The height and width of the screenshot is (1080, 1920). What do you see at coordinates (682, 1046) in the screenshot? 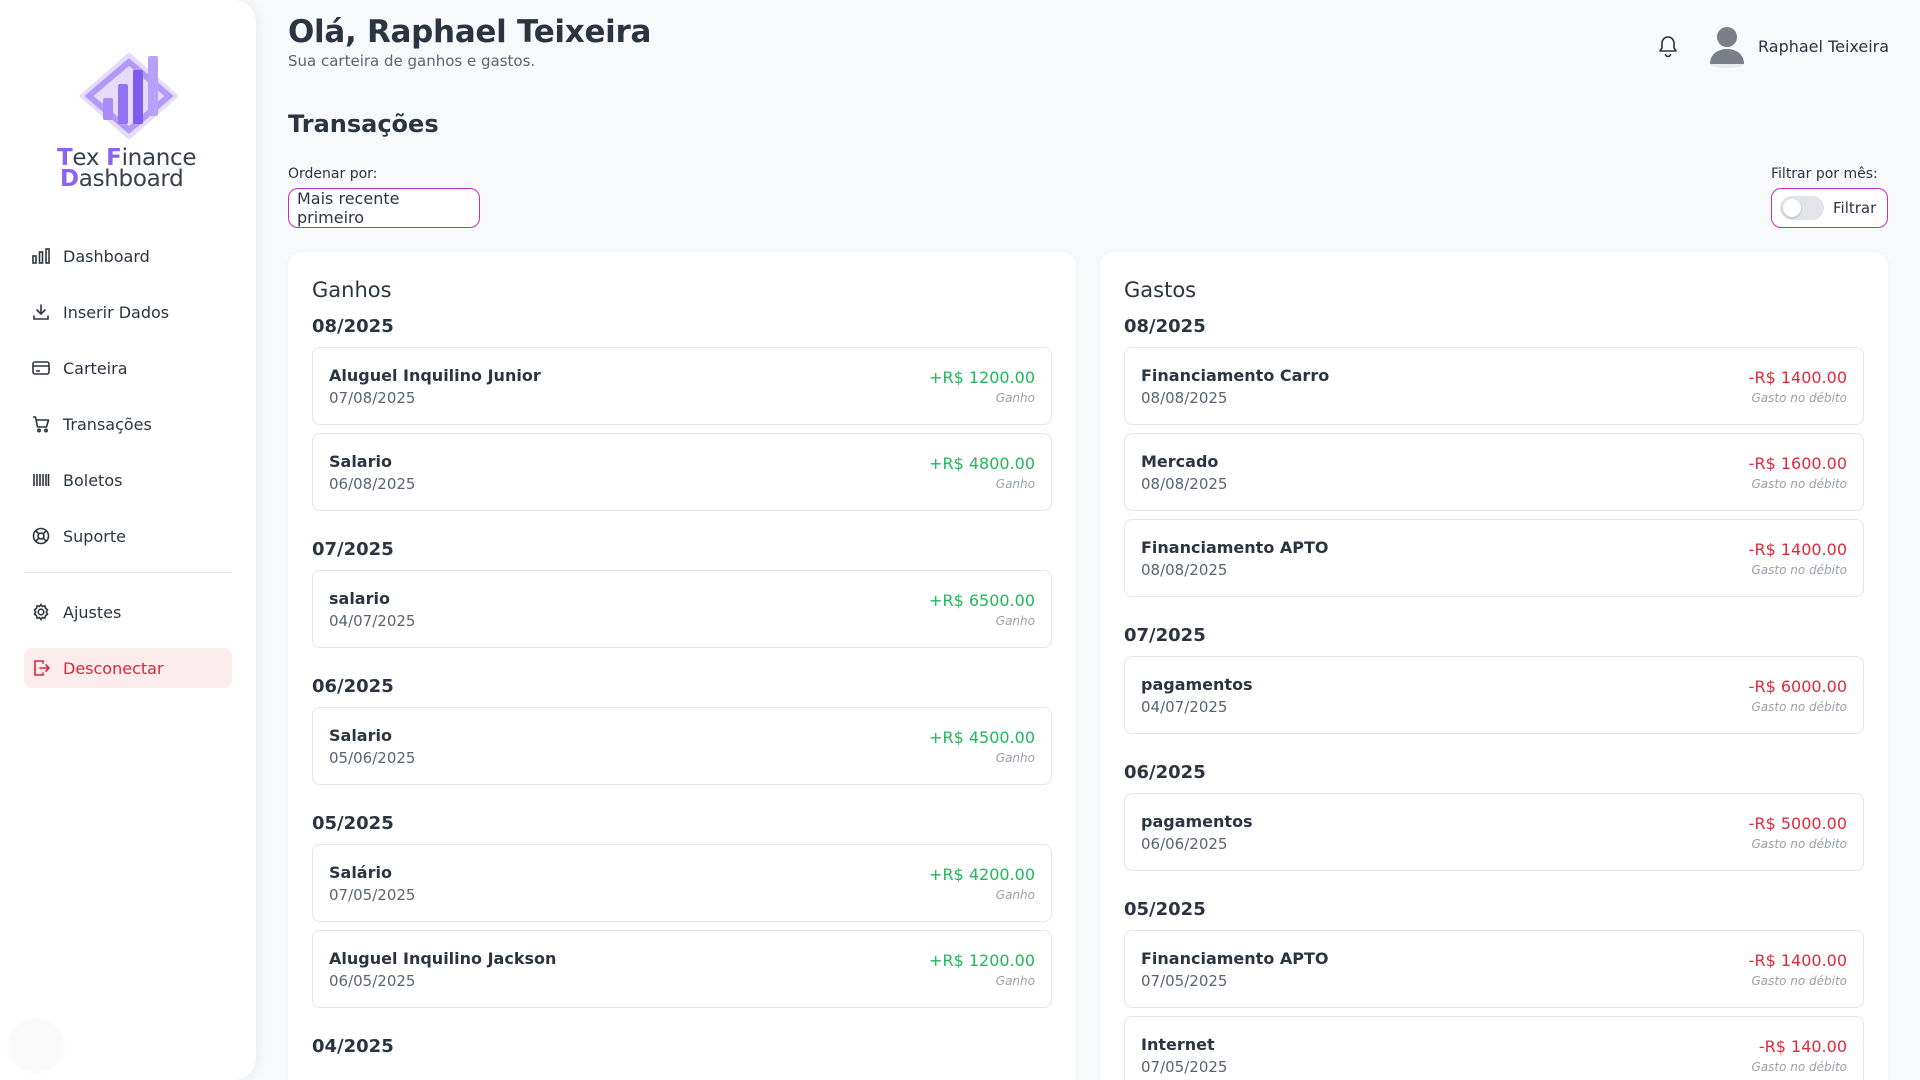
I see `month-group: 04/2025` at bounding box center [682, 1046].